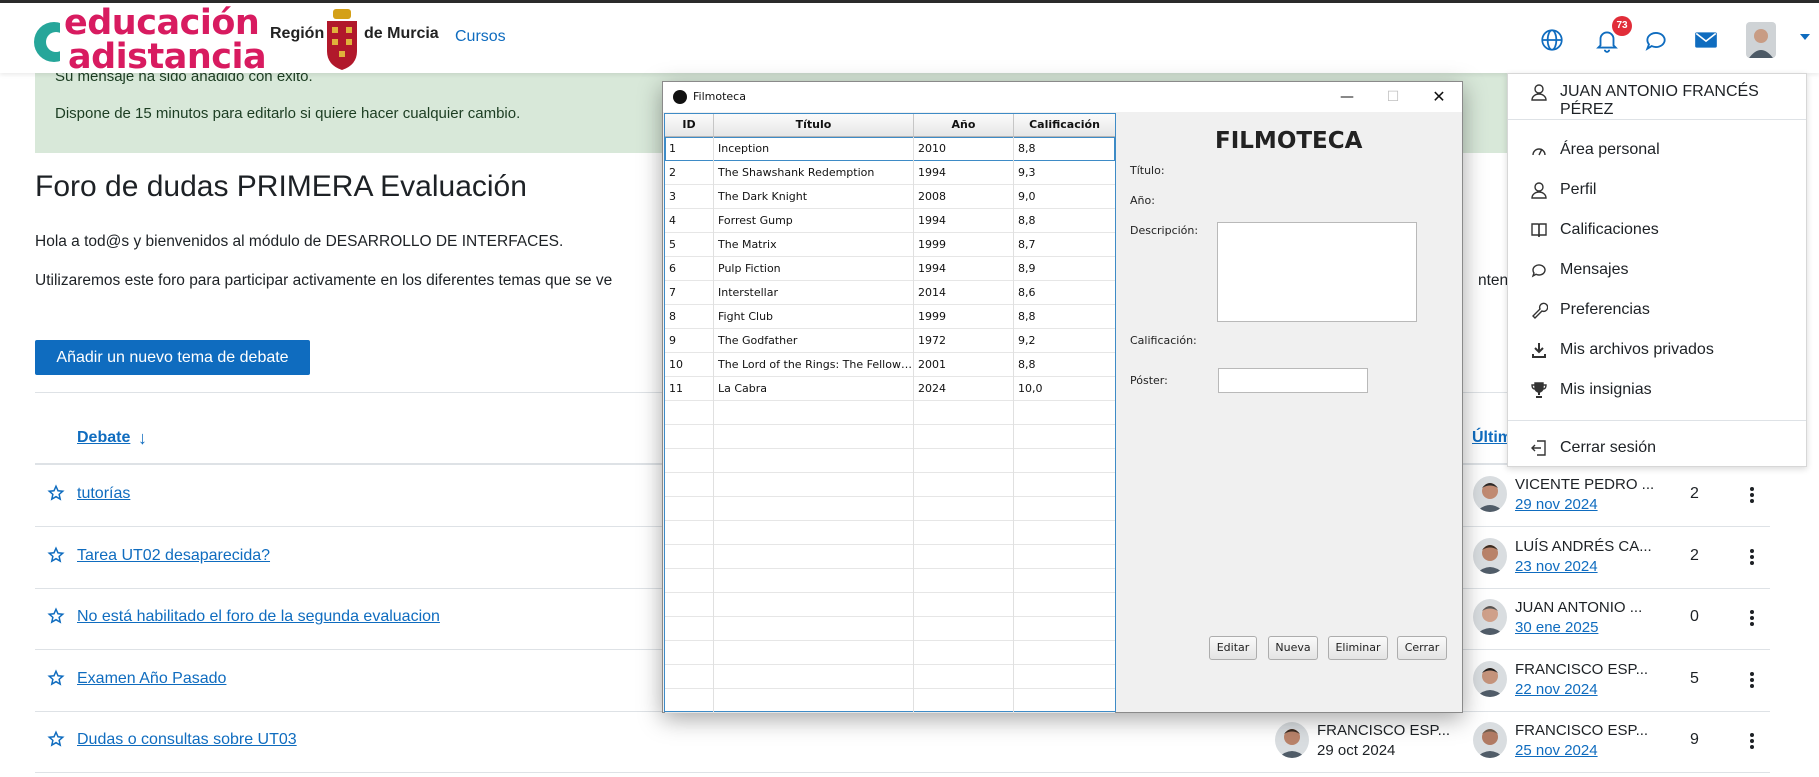  What do you see at coordinates (151, 679) in the screenshot?
I see `discussion-link: Examen Año Pasado` at bounding box center [151, 679].